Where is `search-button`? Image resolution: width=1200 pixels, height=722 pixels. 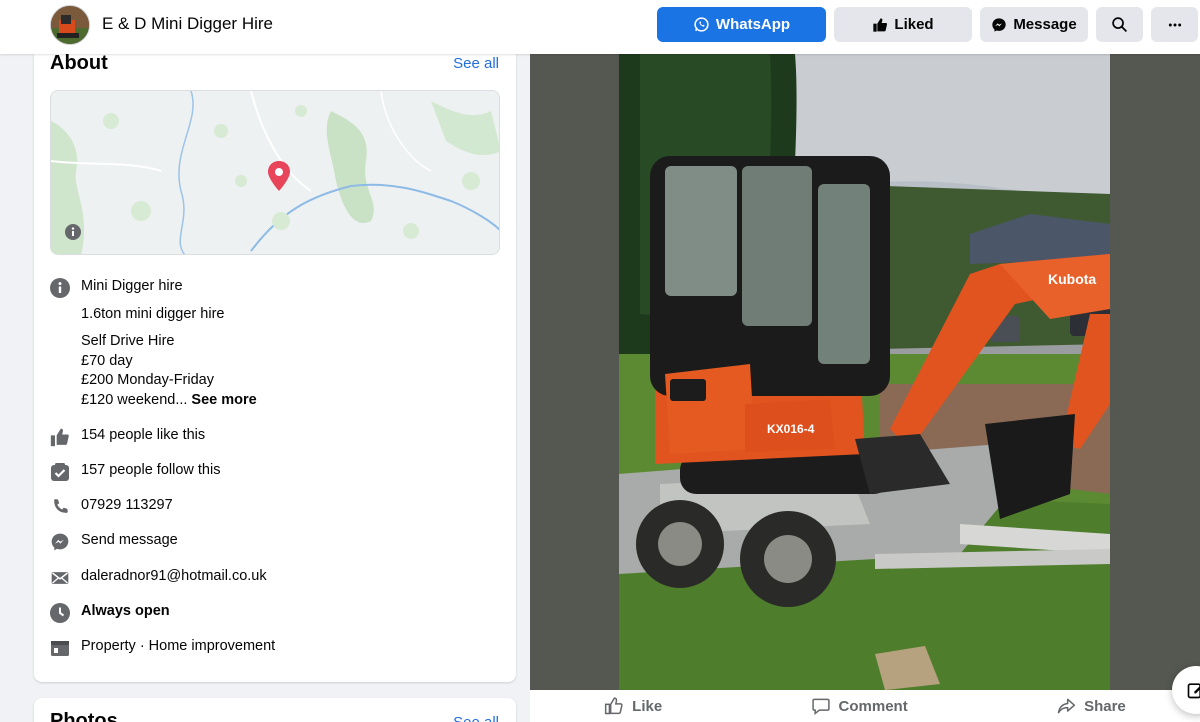
search-button is located at coordinates (1119, 24).